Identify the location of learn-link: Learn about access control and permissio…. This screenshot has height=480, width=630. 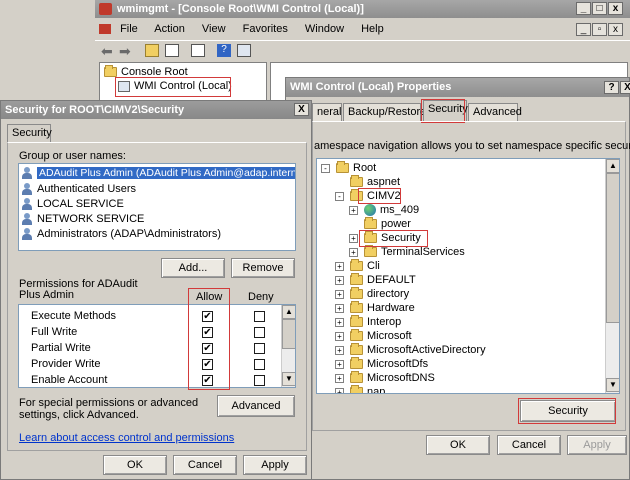
(126, 438).